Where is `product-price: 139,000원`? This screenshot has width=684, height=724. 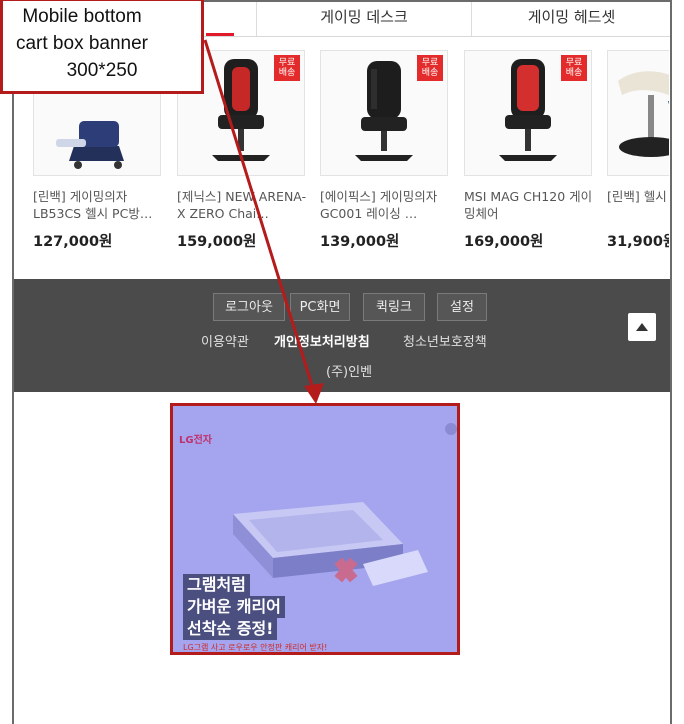 product-price: 139,000원 is located at coordinates (360, 242).